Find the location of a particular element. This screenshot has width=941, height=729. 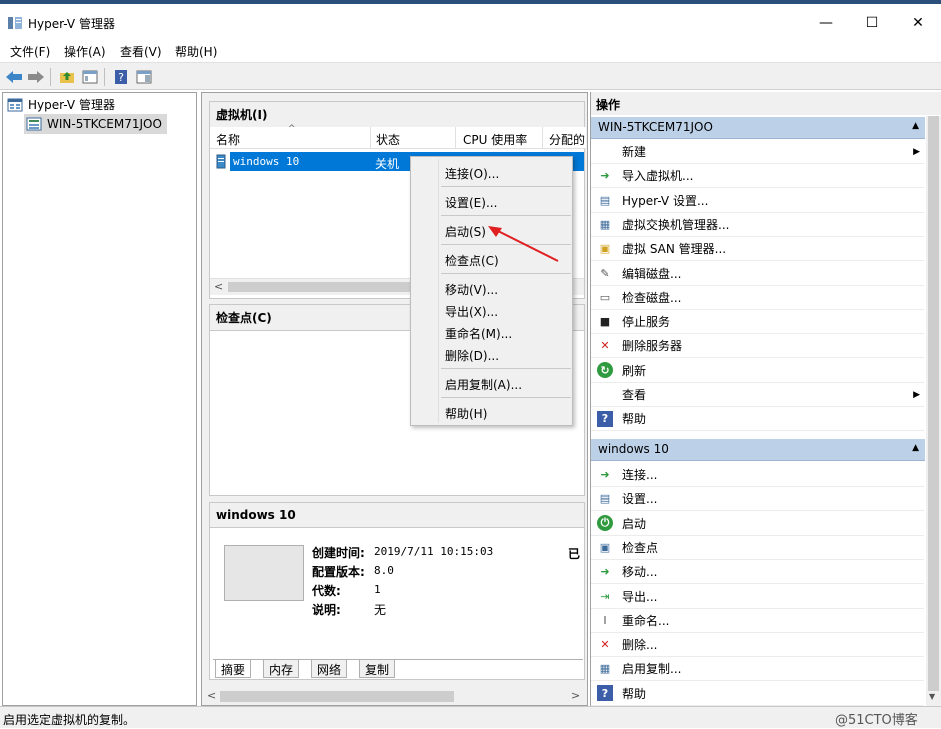

tree-server-label: WIN-5TKCEM71JOO is located at coordinates (104, 124).